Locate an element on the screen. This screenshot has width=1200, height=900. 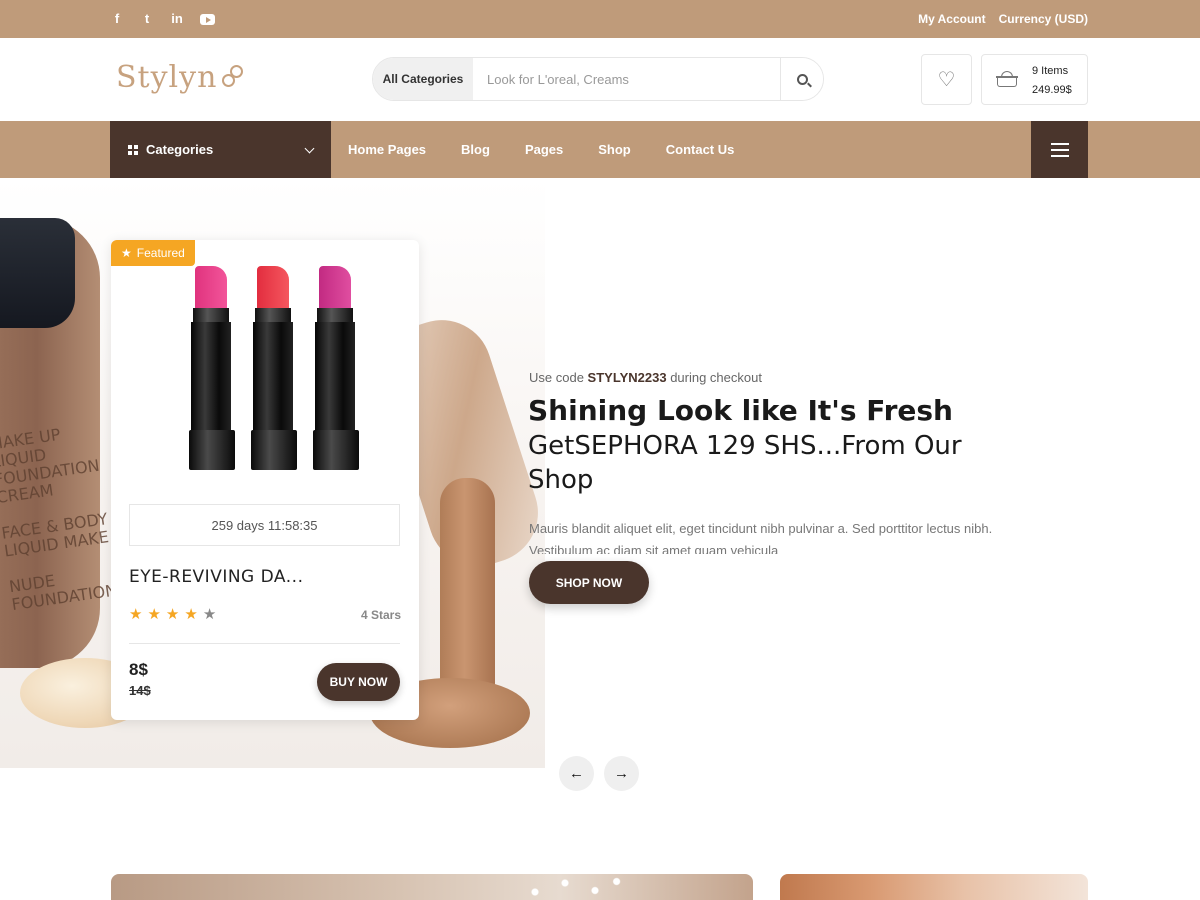
nav-item-home-pages: Home Pages is located at coordinates (387, 149).